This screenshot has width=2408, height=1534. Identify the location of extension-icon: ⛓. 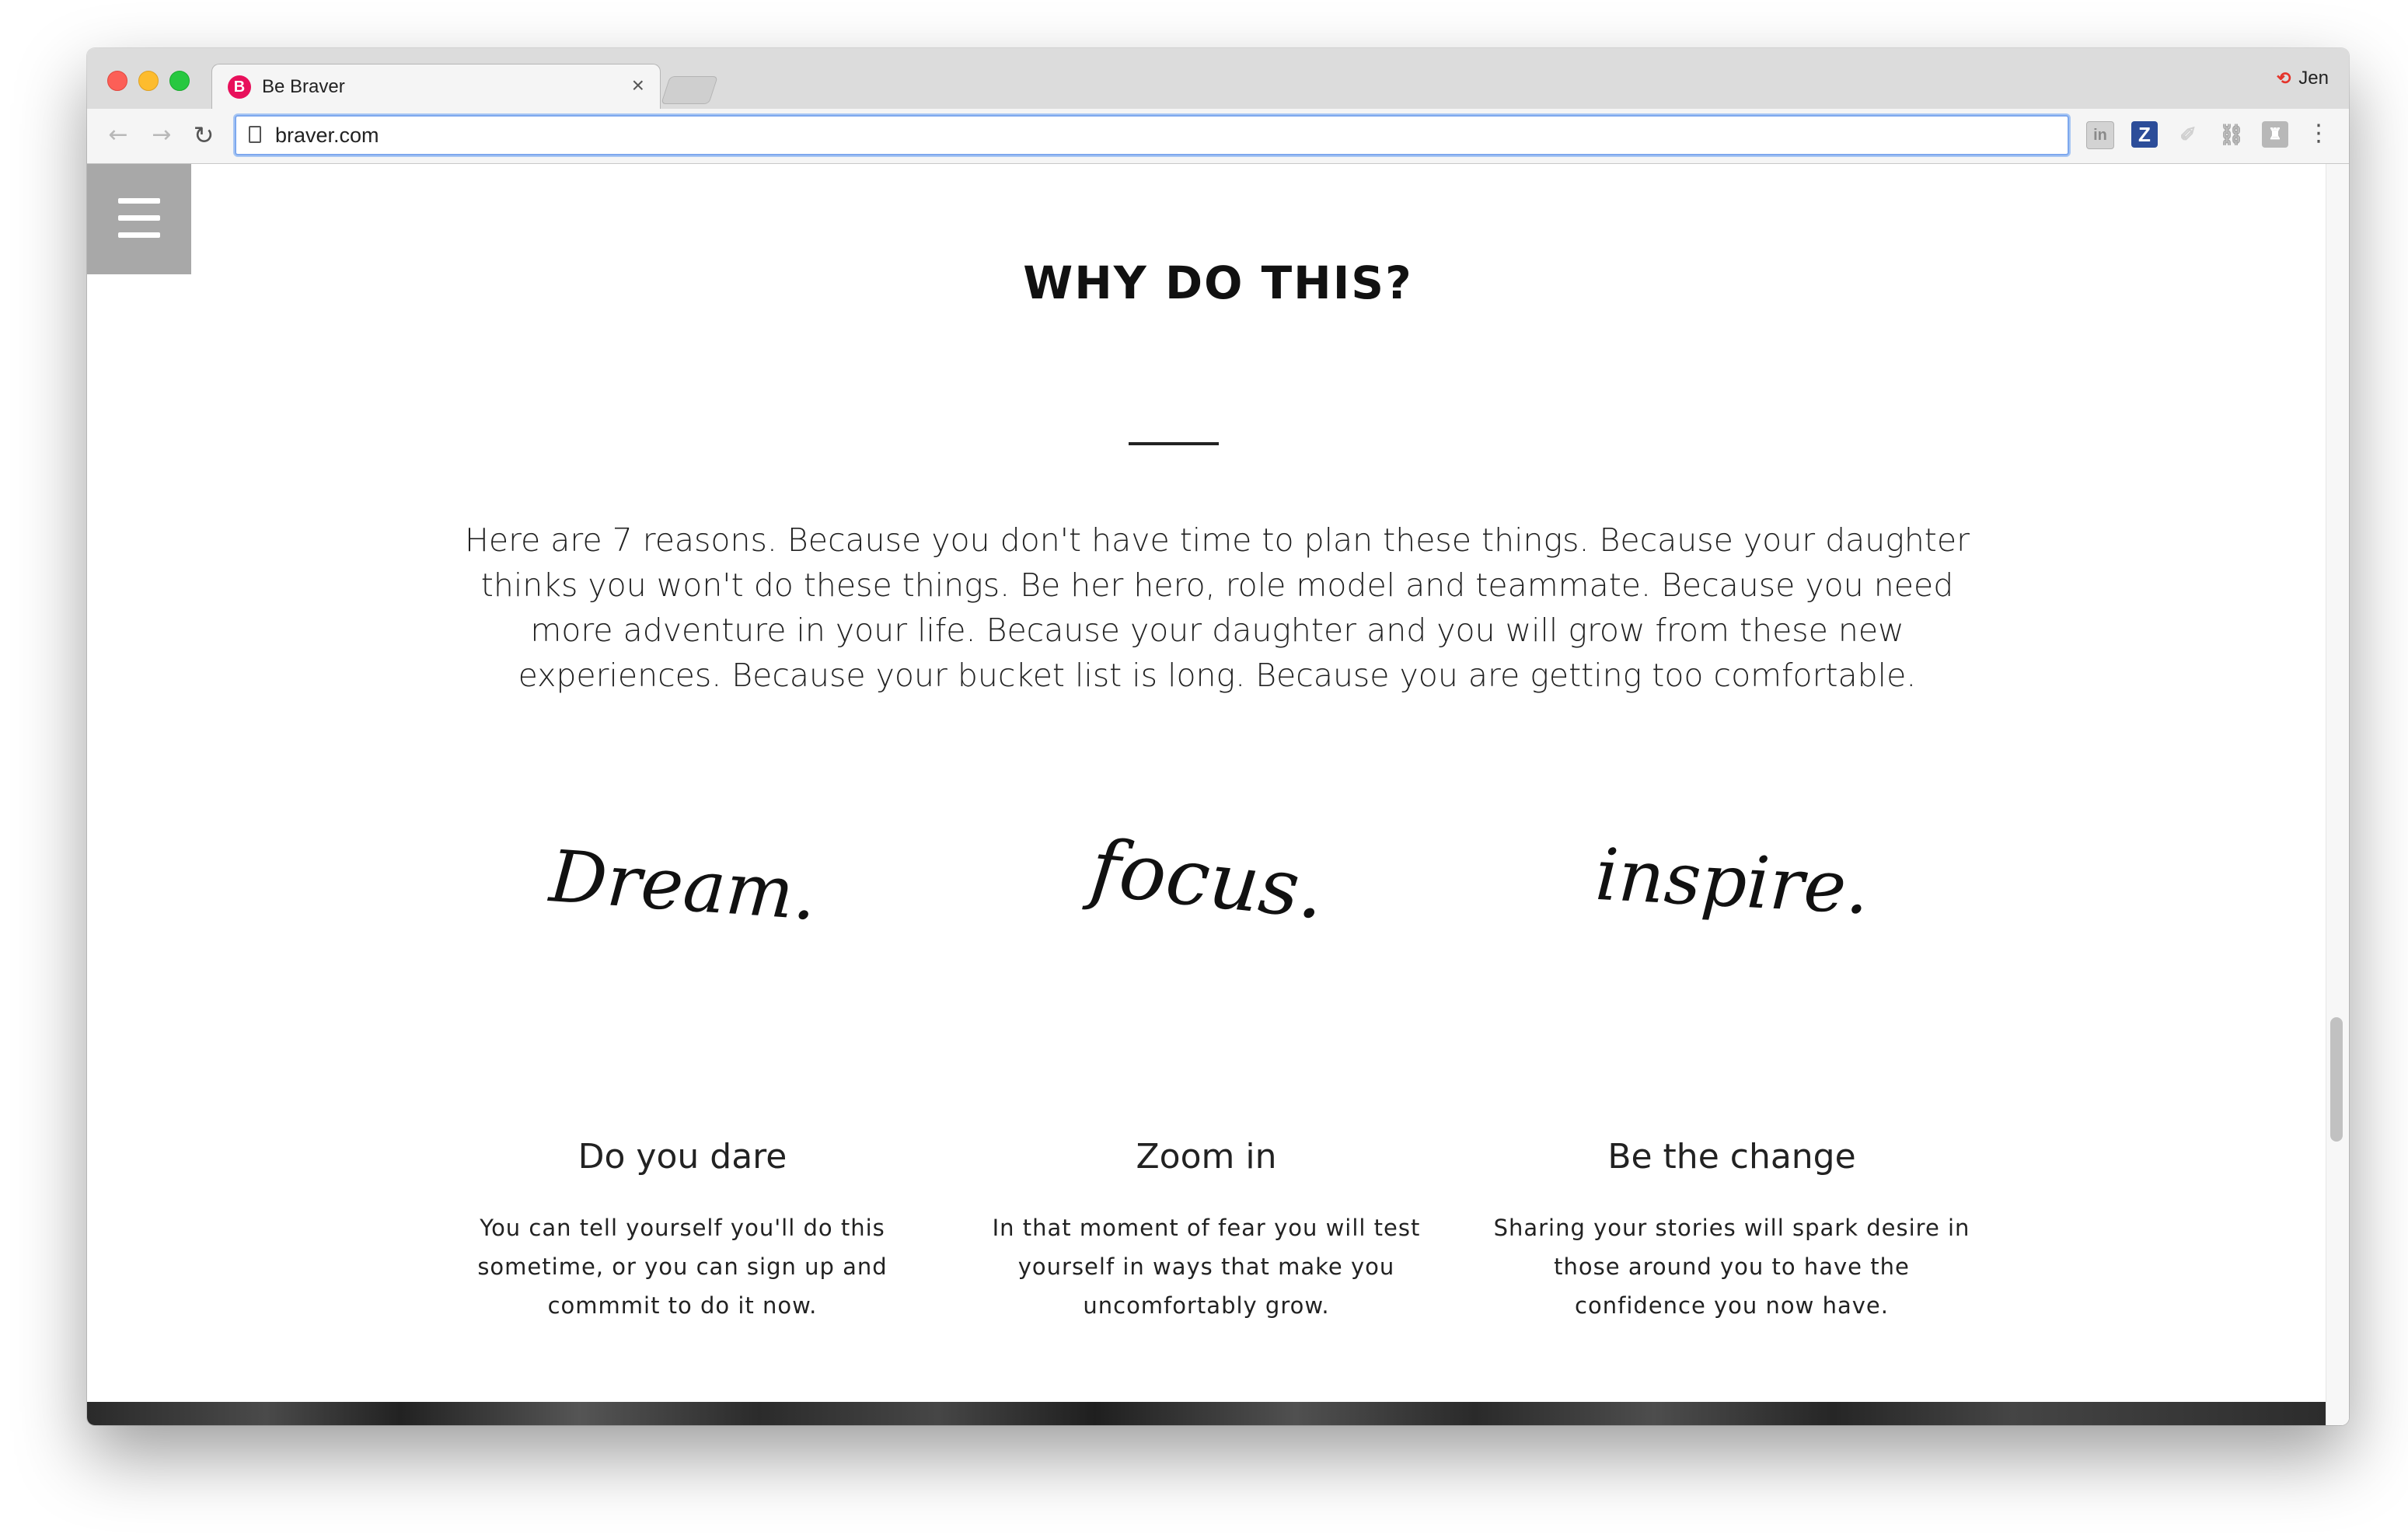
(2231, 134).